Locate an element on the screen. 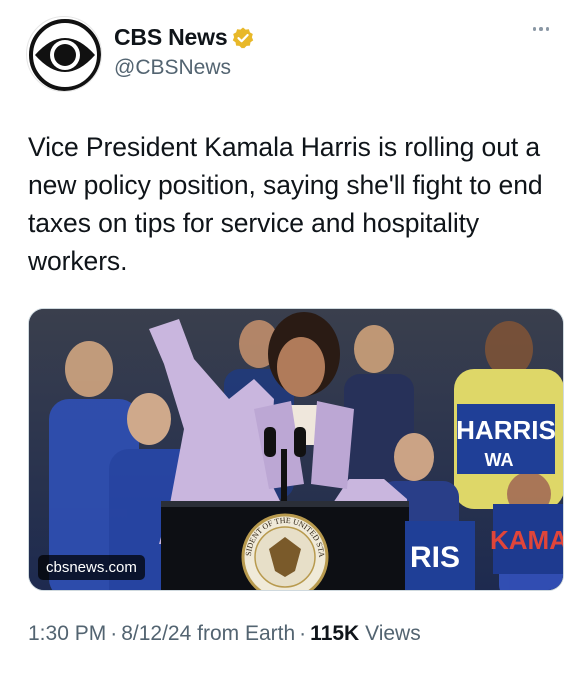 The image size is (578, 680). cbs-eye-logo-icon is located at coordinates (65, 55).